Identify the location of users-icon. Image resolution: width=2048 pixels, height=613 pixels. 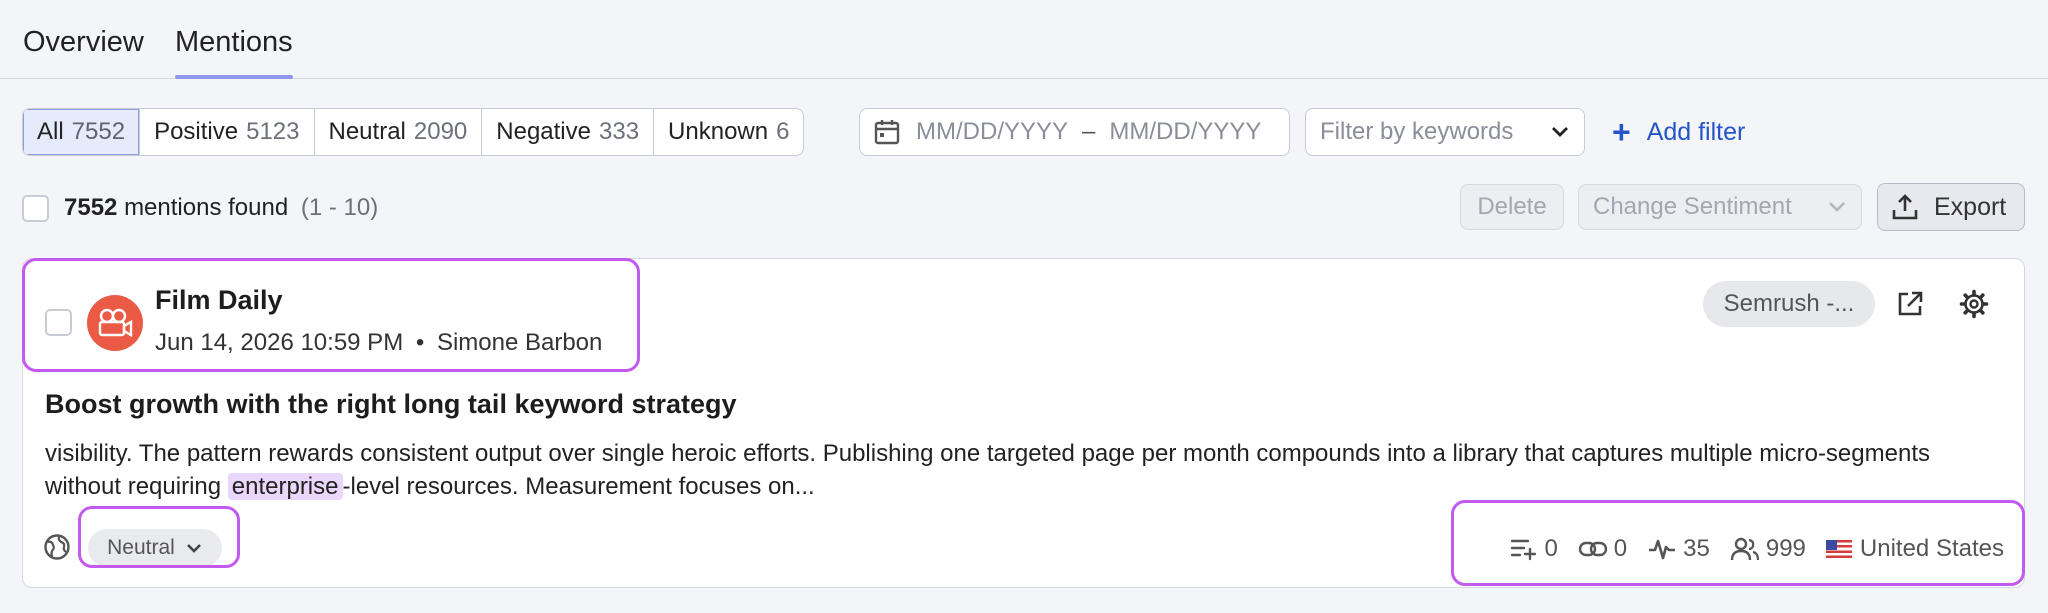
(1744, 549).